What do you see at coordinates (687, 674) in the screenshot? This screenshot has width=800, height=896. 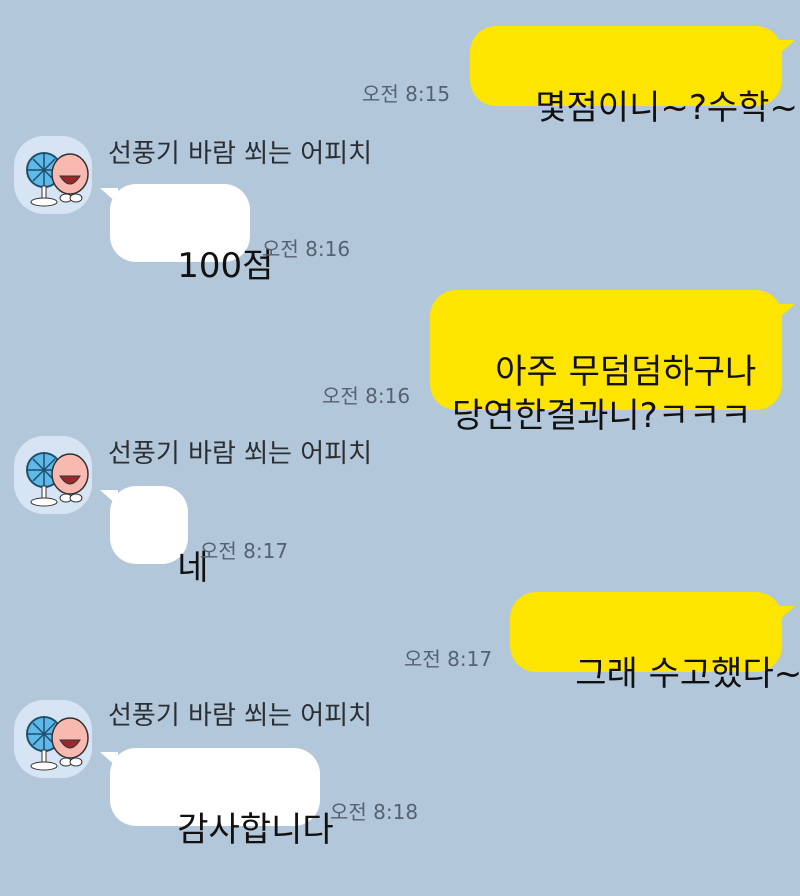 I see `message-text: 그래 수고했다~` at bounding box center [687, 674].